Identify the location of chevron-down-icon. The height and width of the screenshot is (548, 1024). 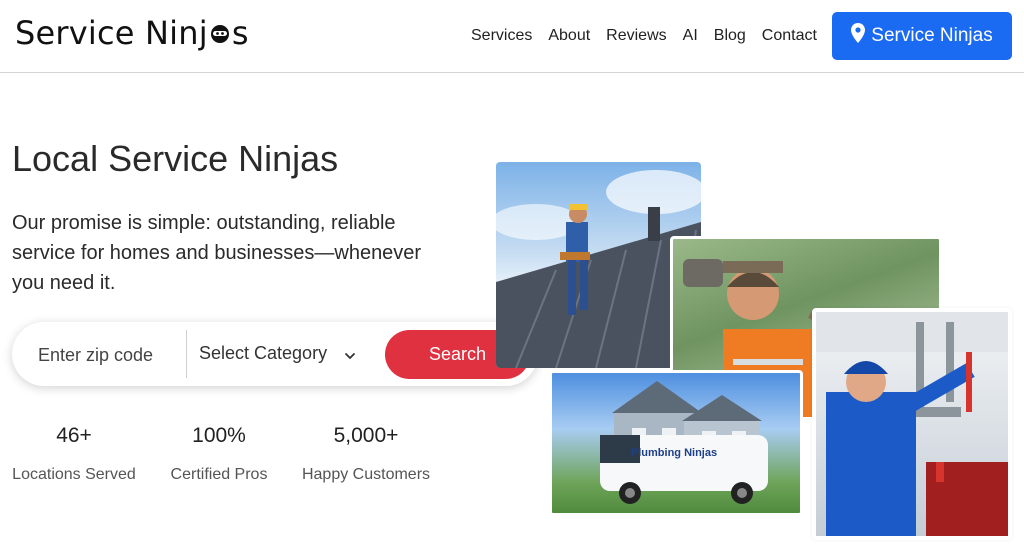
(350, 354).